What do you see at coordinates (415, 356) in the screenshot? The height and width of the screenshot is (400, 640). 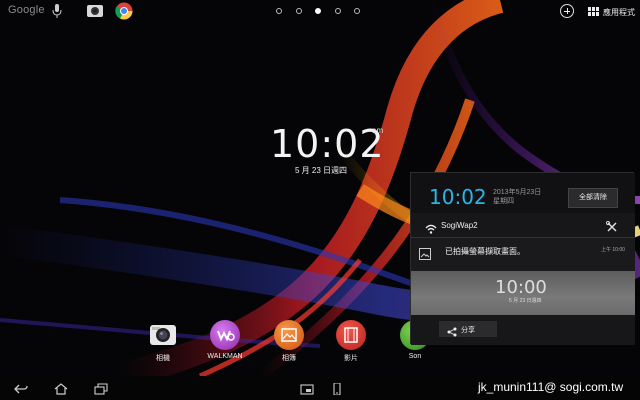 I see `dock-app-label: Son` at bounding box center [415, 356].